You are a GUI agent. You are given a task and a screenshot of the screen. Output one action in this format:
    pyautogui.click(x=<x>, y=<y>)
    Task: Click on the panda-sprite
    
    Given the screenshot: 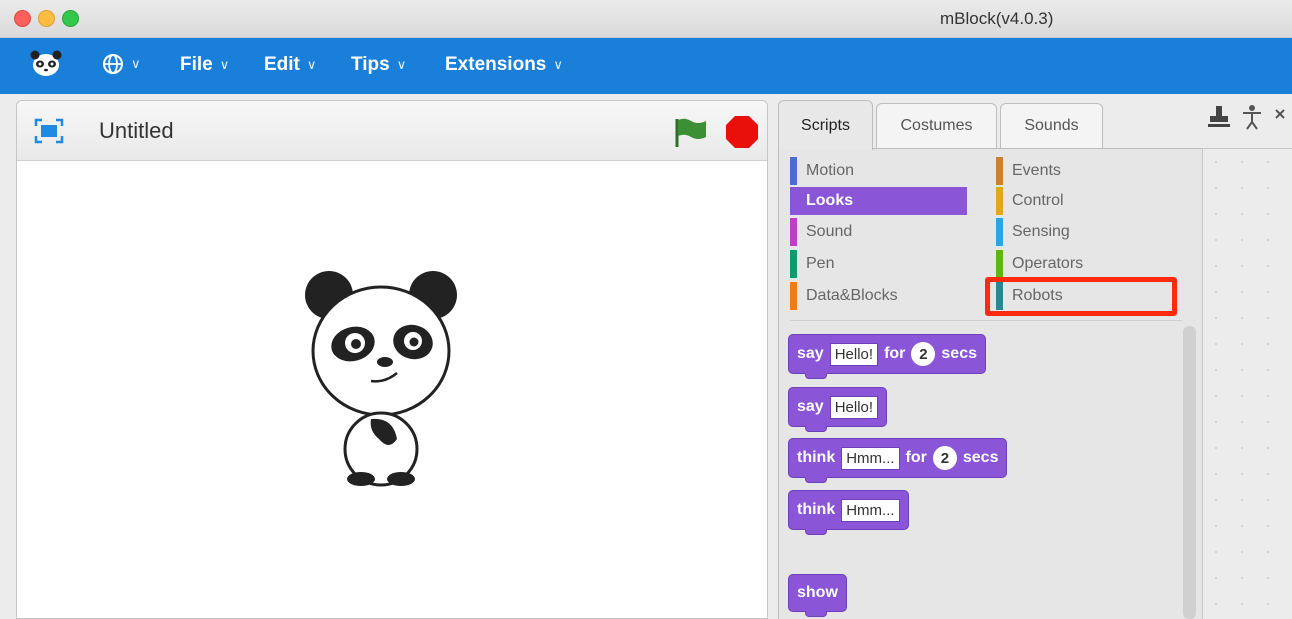 What is the action you would take?
    pyautogui.click(x=381, y=379)
    